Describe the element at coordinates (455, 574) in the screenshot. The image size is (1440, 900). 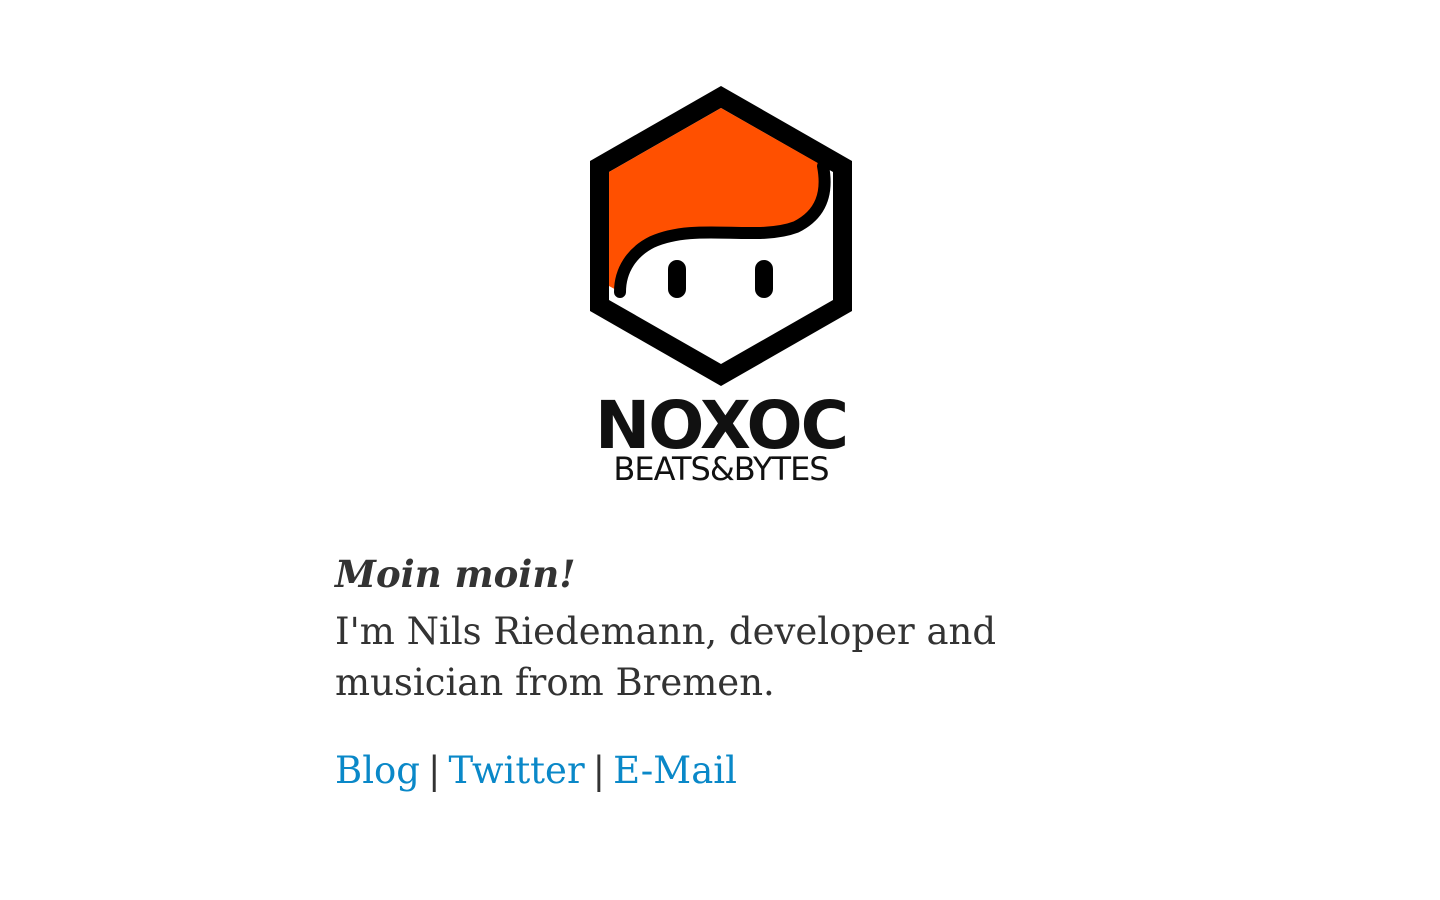
I see `greeting-heading: Moin moin!` at that location.